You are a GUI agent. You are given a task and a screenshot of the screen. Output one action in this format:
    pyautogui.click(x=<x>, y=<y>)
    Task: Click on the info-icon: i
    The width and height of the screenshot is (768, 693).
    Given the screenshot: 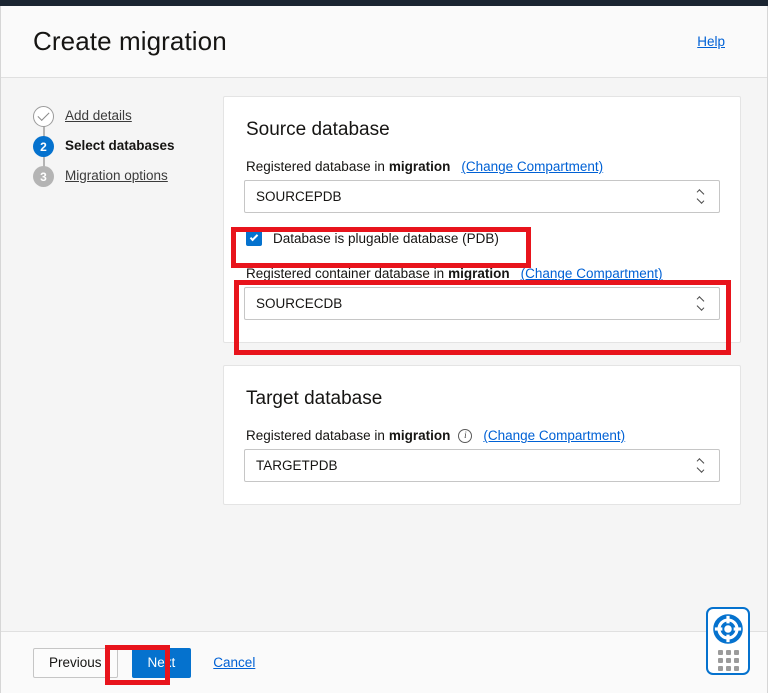 What is the action you would take?
    pyautogui.click(x=465, y=435)
    